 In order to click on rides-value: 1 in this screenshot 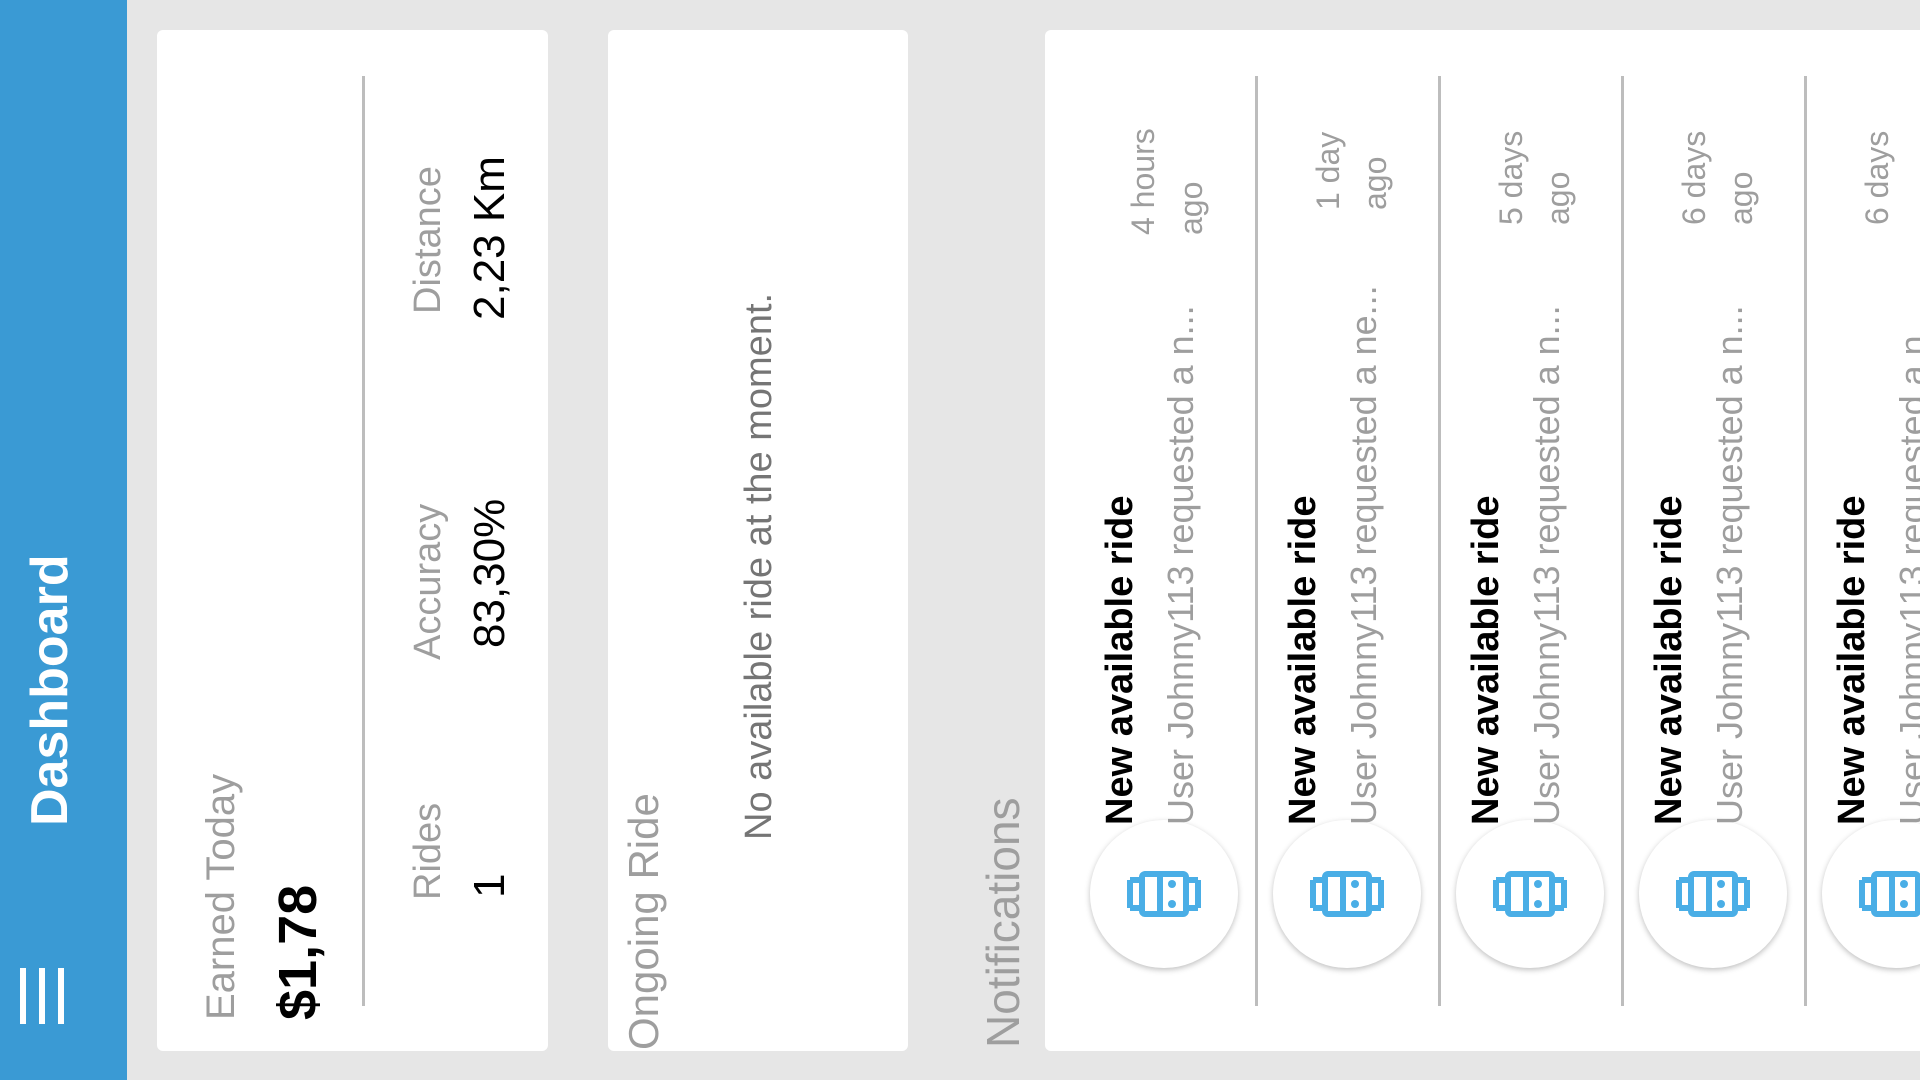, I will do `click(489, 885)`.